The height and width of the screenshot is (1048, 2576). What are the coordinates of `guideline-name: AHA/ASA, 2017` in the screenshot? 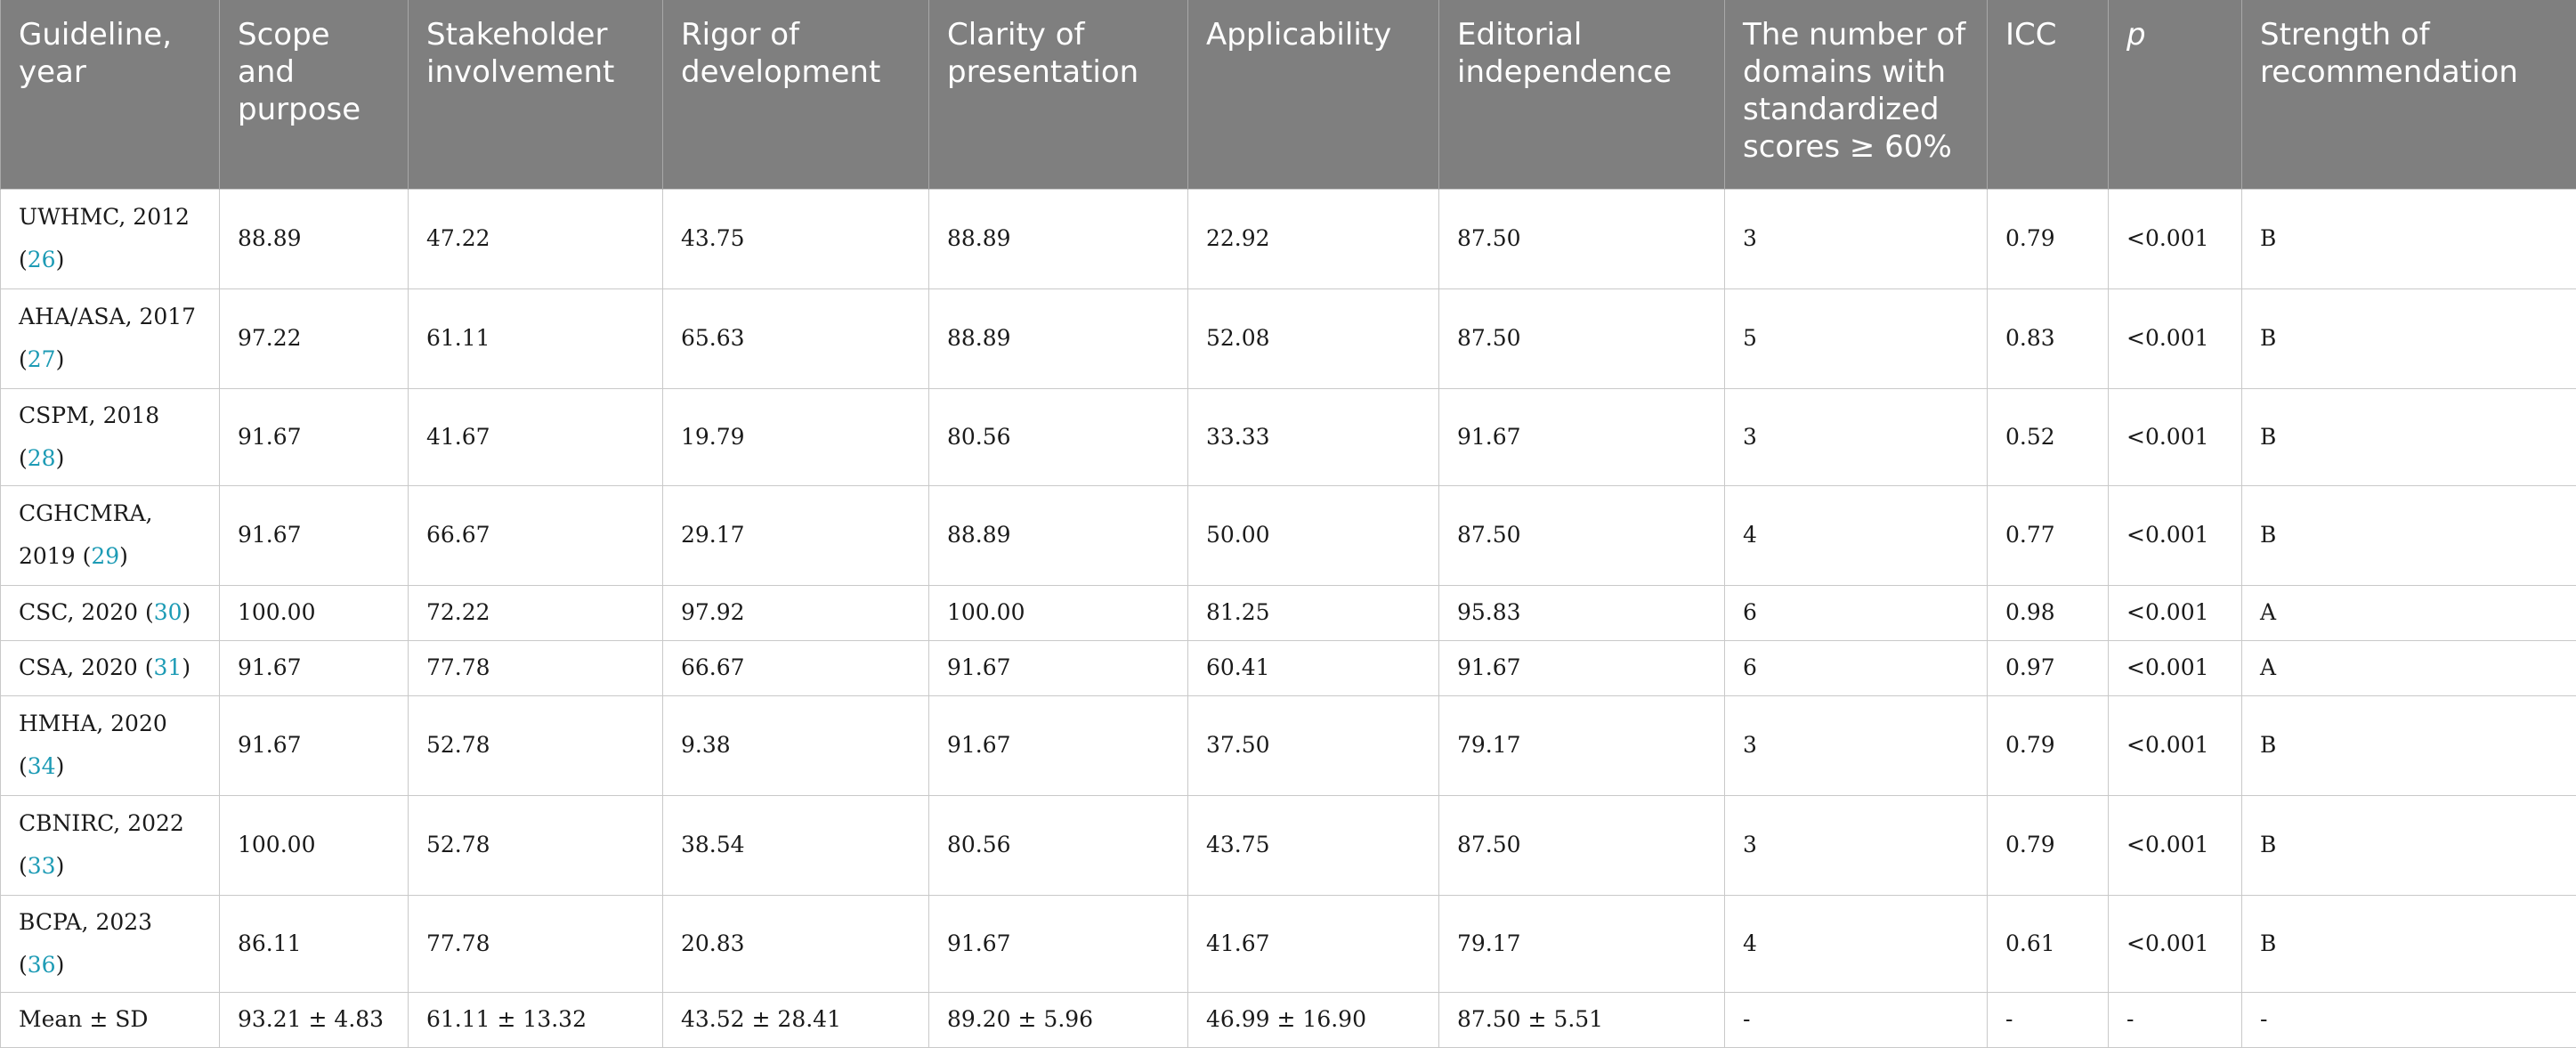 It's located at (108, 316).